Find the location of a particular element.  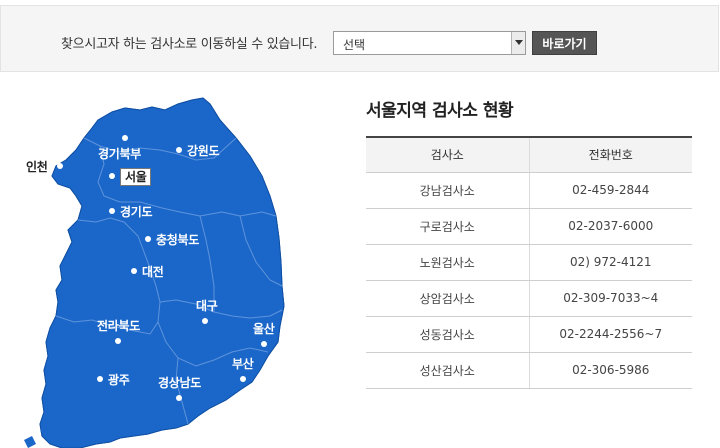

map-city-label: 대전 is located at coordinates (153, 272).